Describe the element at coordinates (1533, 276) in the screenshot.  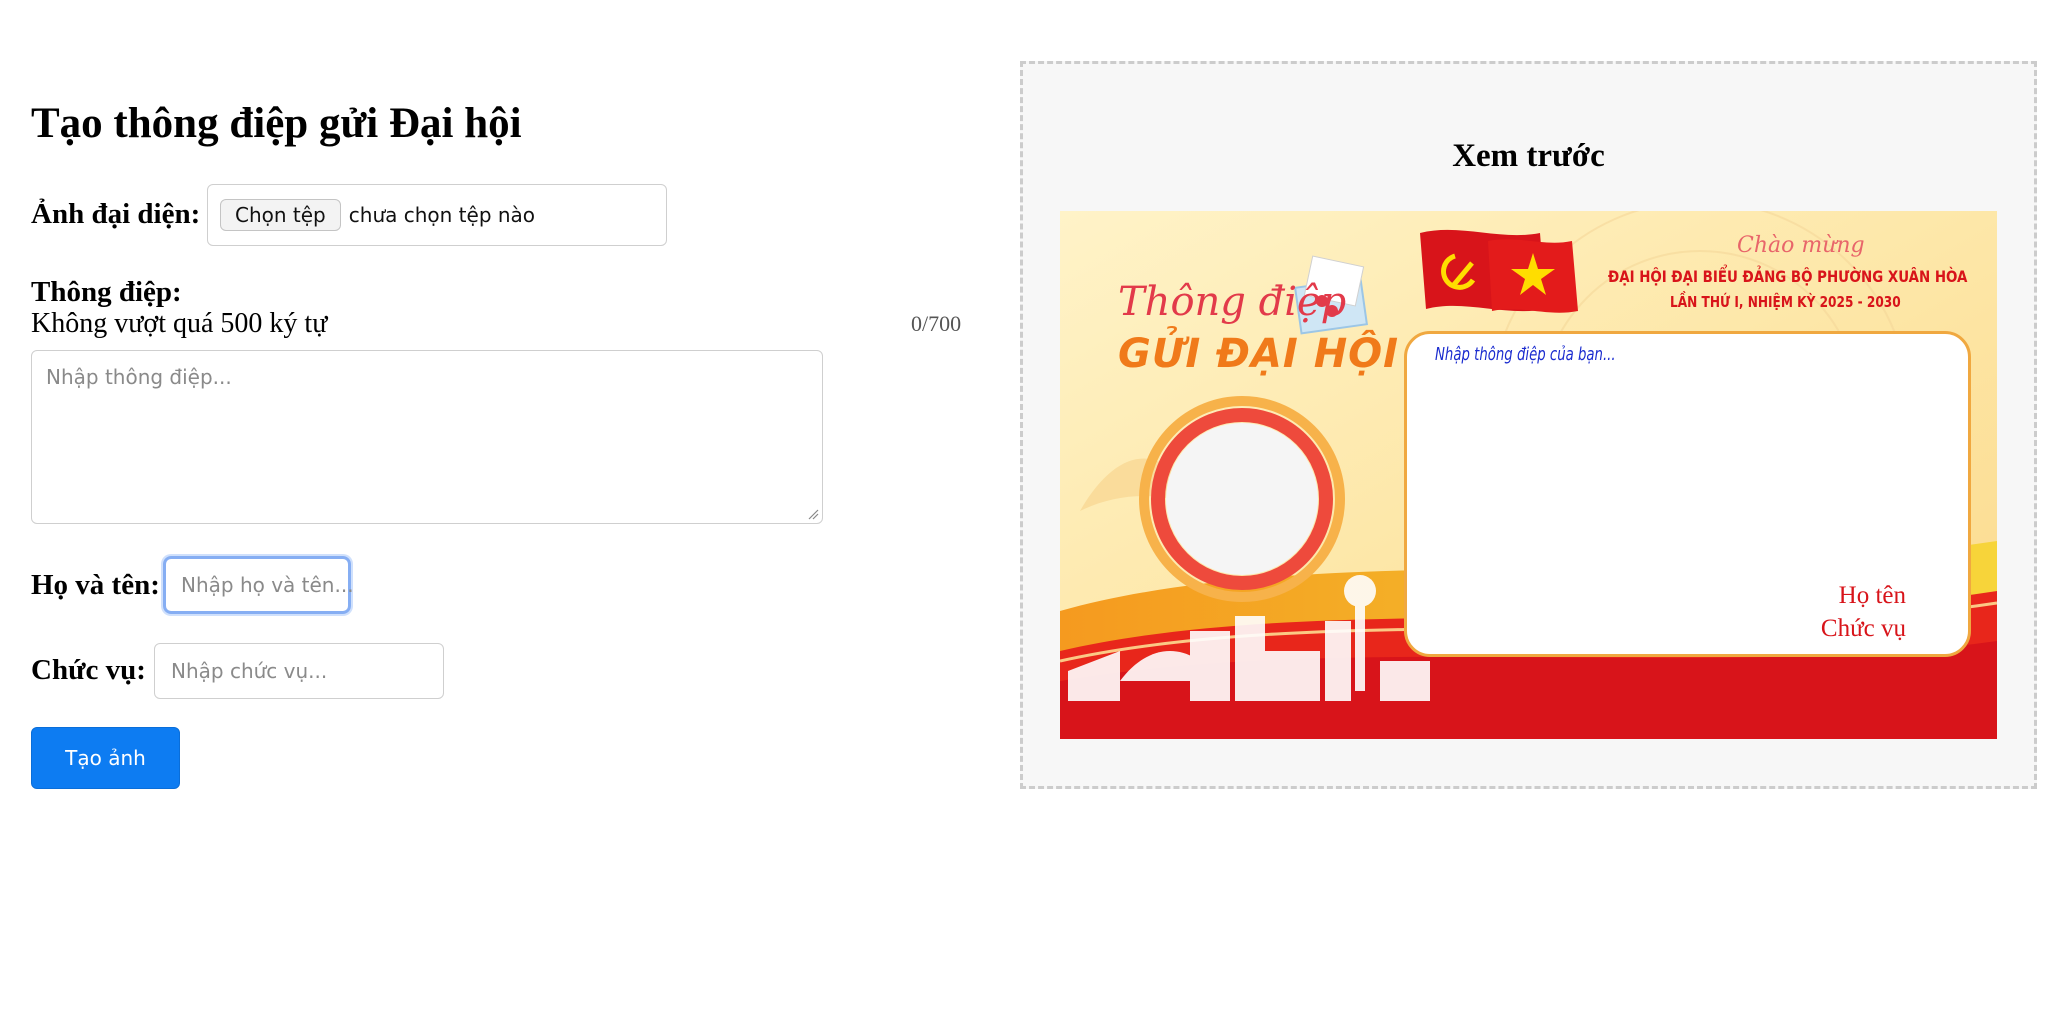
I see `national-flag-icon` at that location.